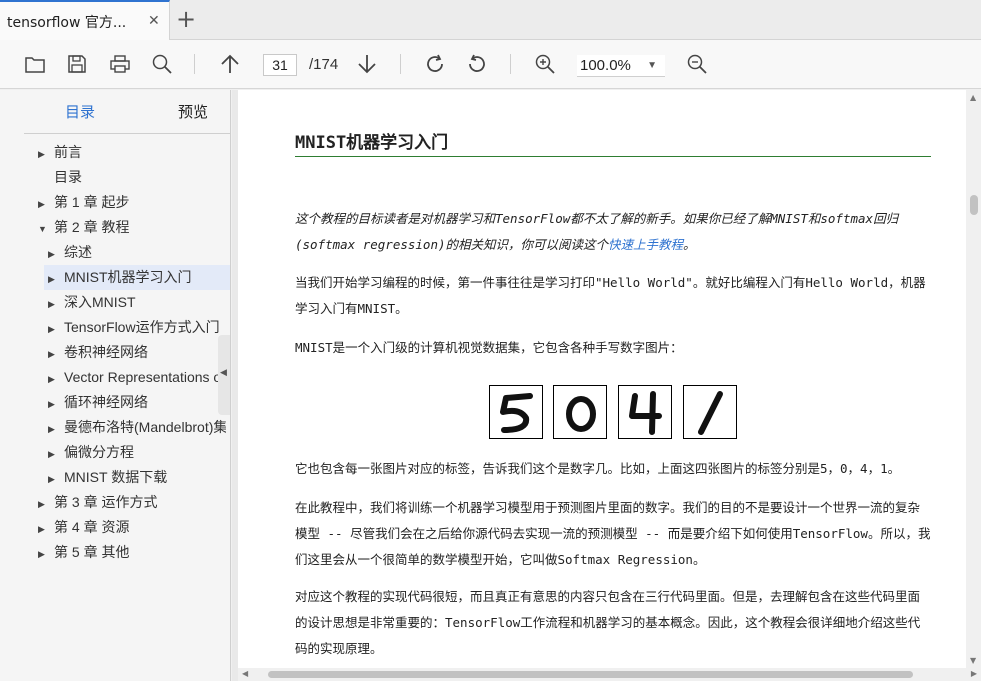  Describe the element at coordinates (128, 177) in the screenshot. I see `toc-item-contents: 目录` at that location.